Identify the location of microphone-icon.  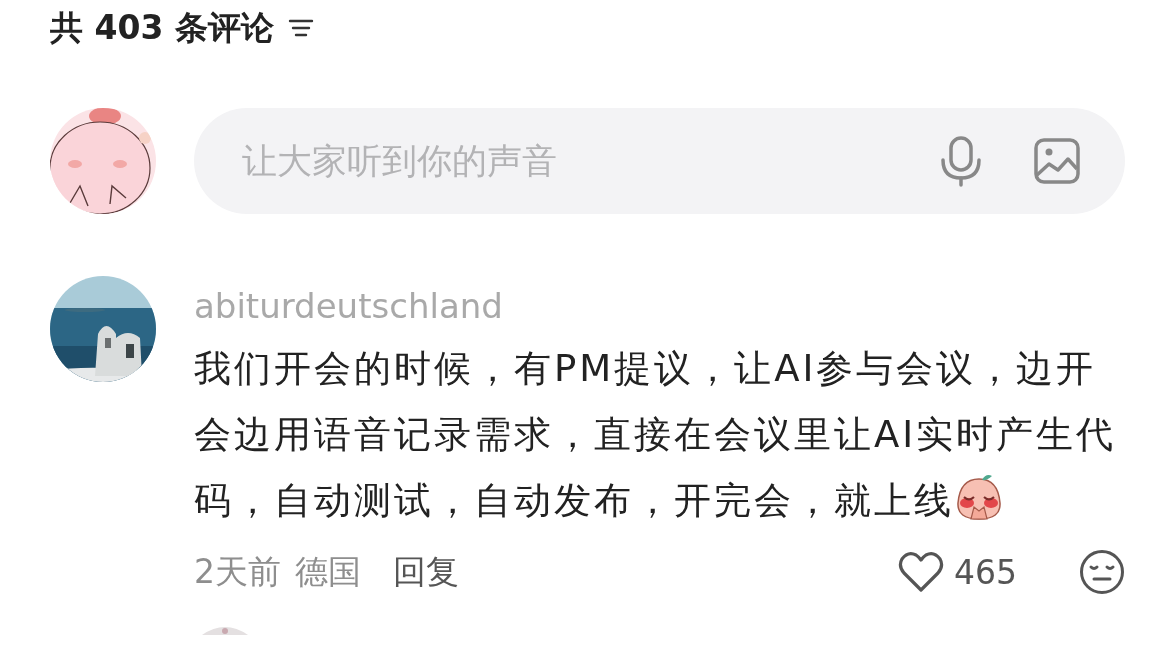
(961, 161).